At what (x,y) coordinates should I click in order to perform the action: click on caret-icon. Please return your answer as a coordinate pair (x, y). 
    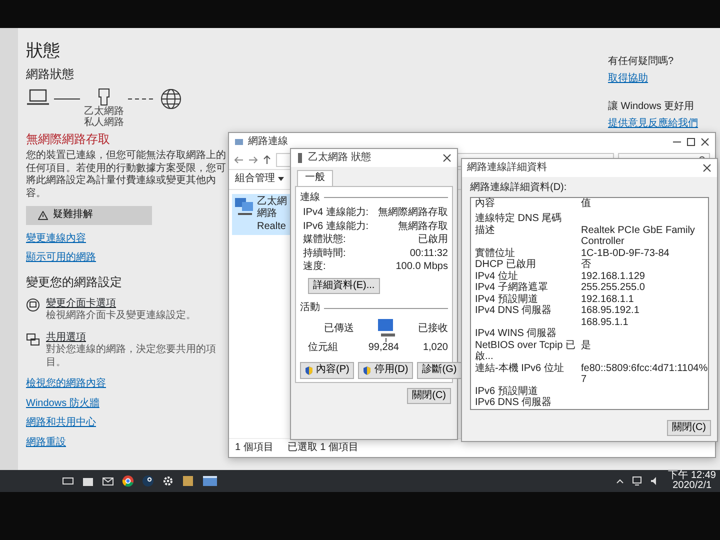
    Looking at the image, I should click on (281, 179).